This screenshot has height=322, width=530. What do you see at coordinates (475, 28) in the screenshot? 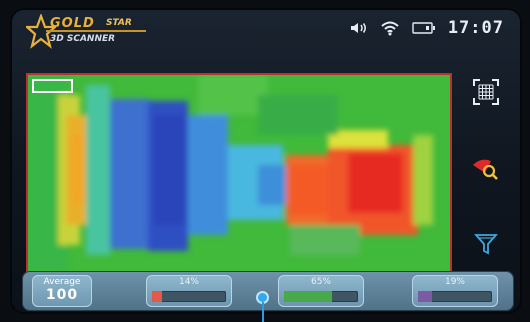
I see `clock-time: 17:07` at bounding box center [475, 28].